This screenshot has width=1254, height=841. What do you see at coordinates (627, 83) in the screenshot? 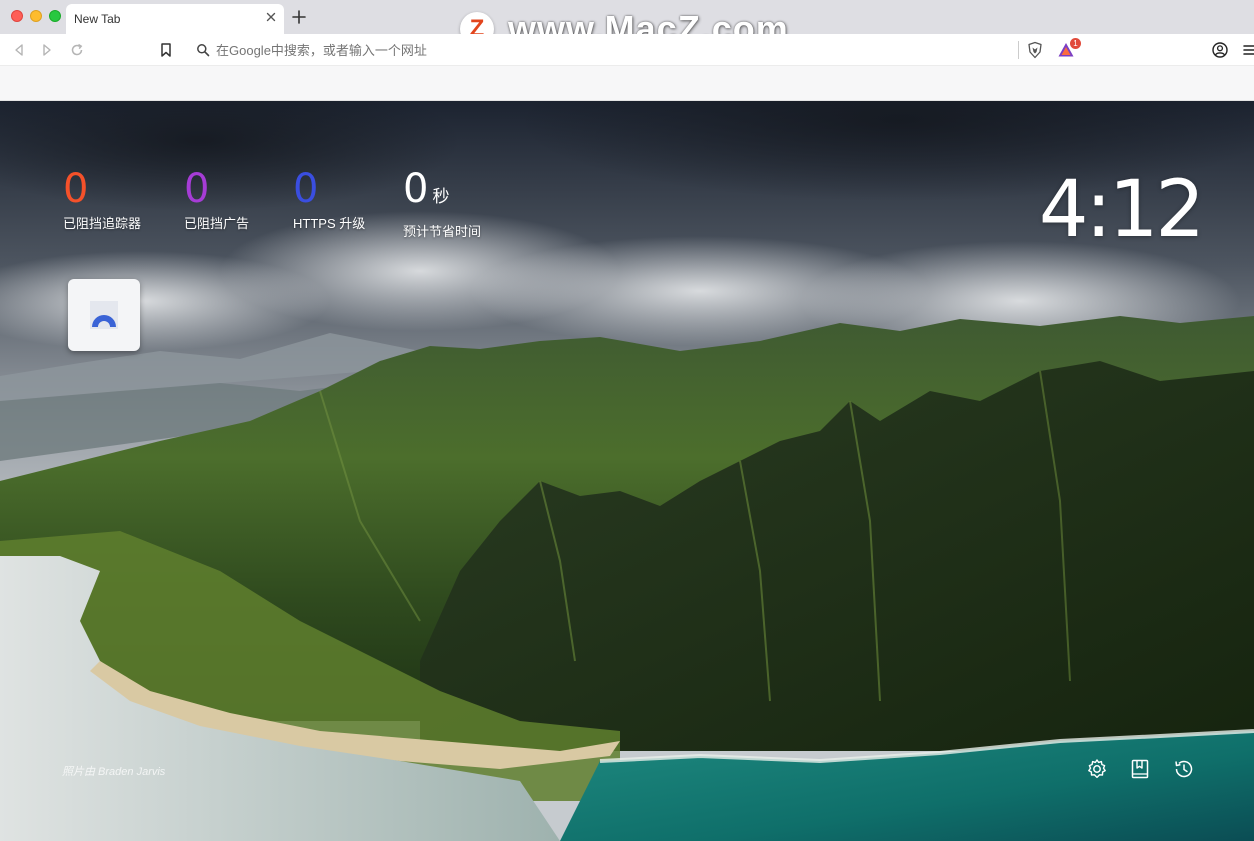
I see `bookmarks-bar` at bounding box center [627, 83].